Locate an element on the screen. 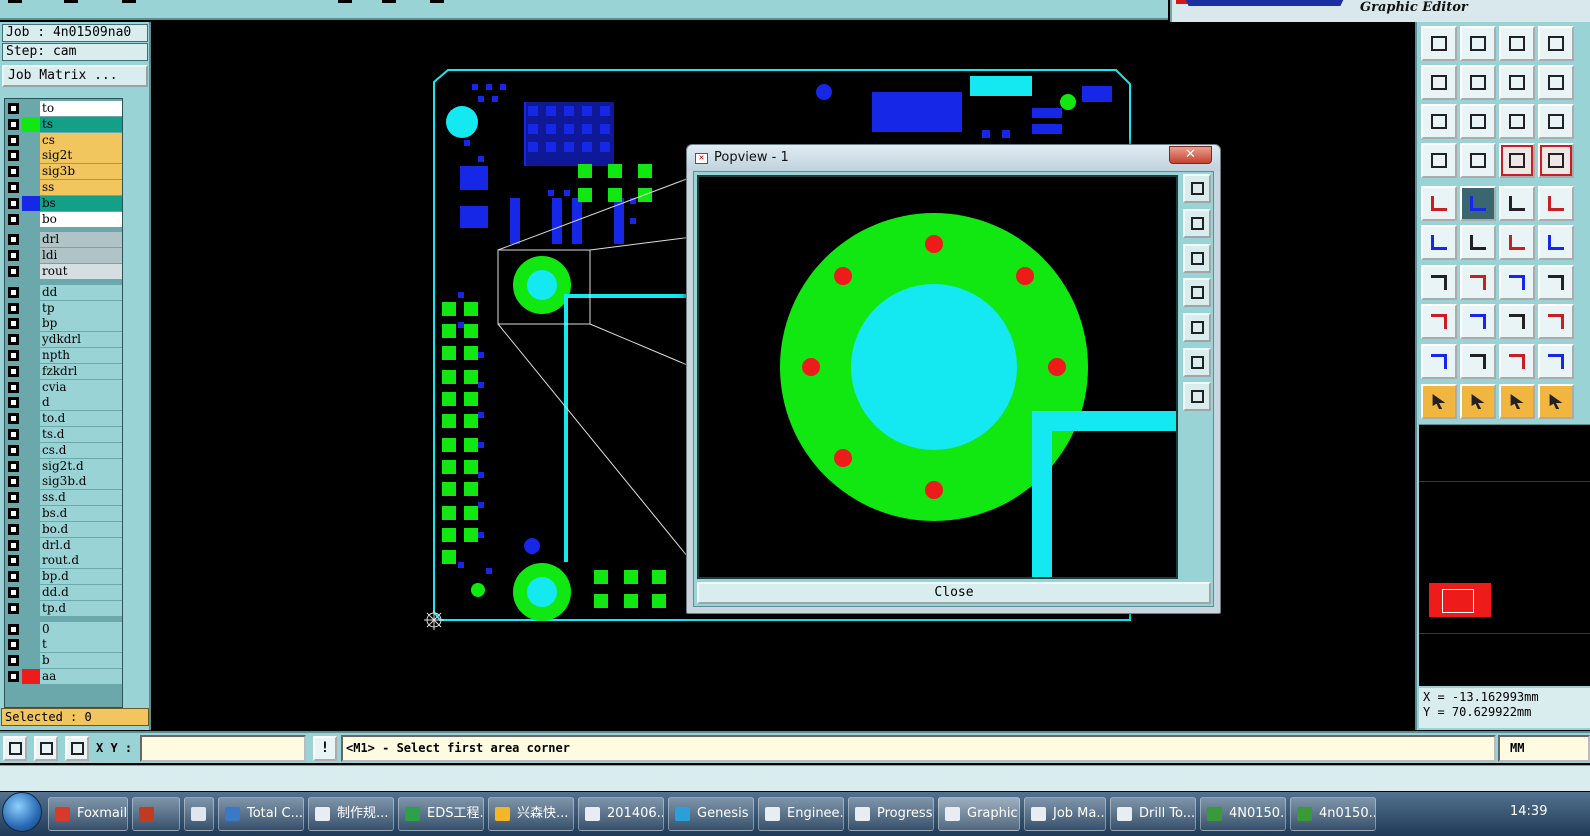  xy-input is located at coordinates (223, 748).